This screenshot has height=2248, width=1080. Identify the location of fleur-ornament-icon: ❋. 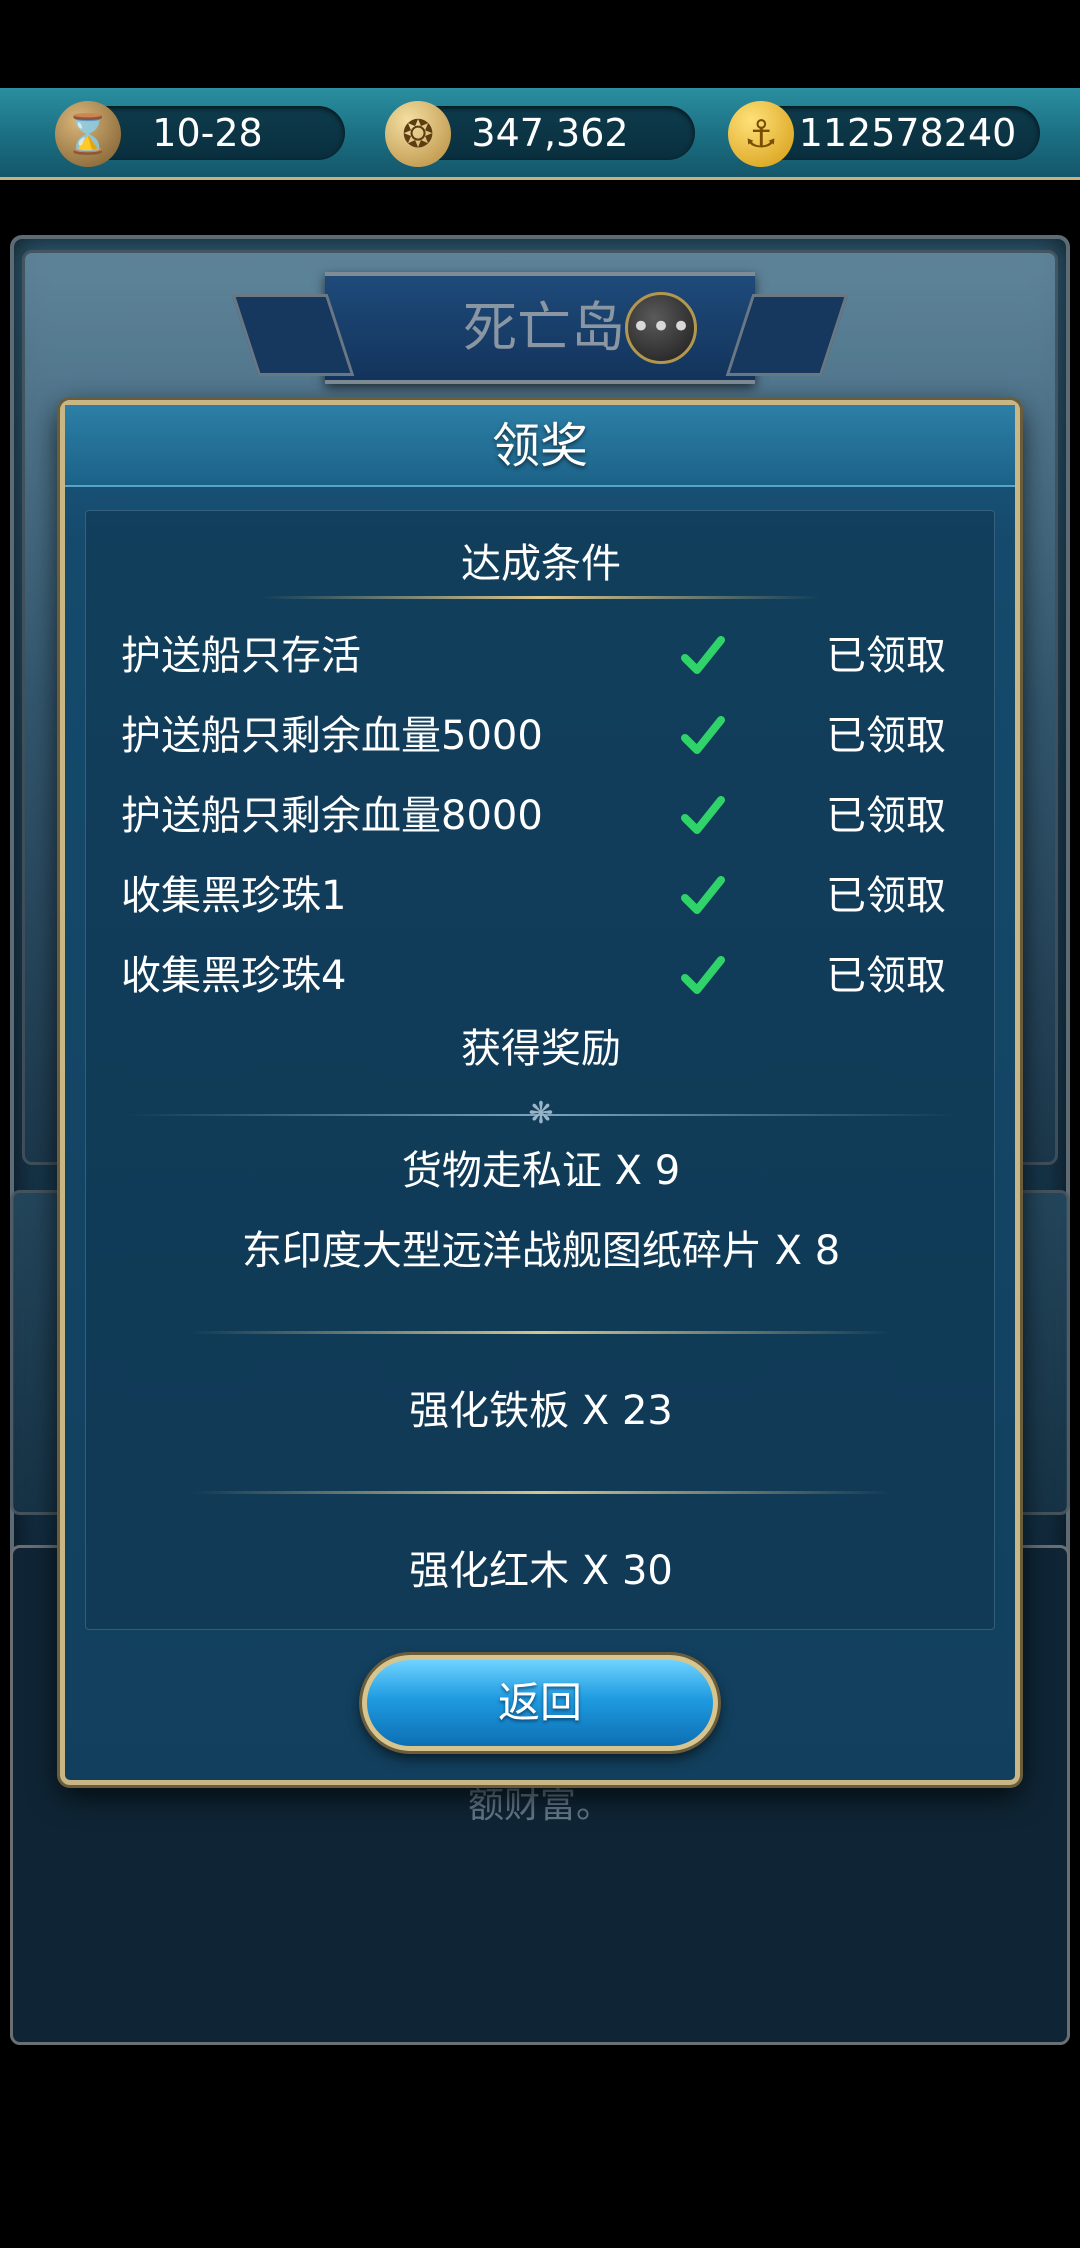
(541, 1113).